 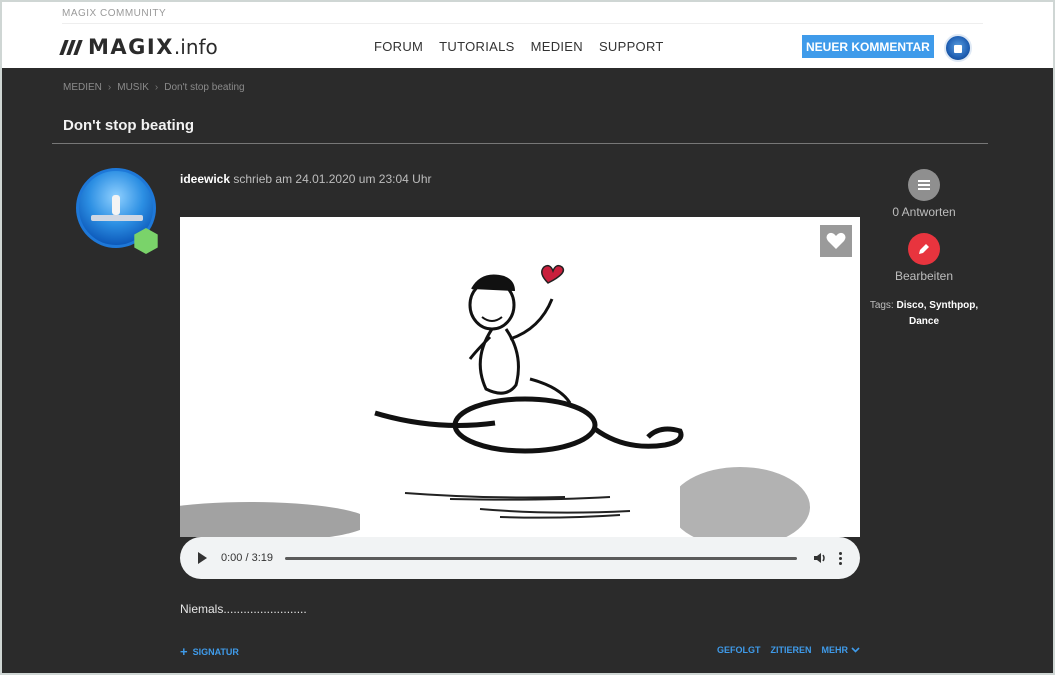 I want to click on page-title: Don't stop beating, so click(x=129, y=125).